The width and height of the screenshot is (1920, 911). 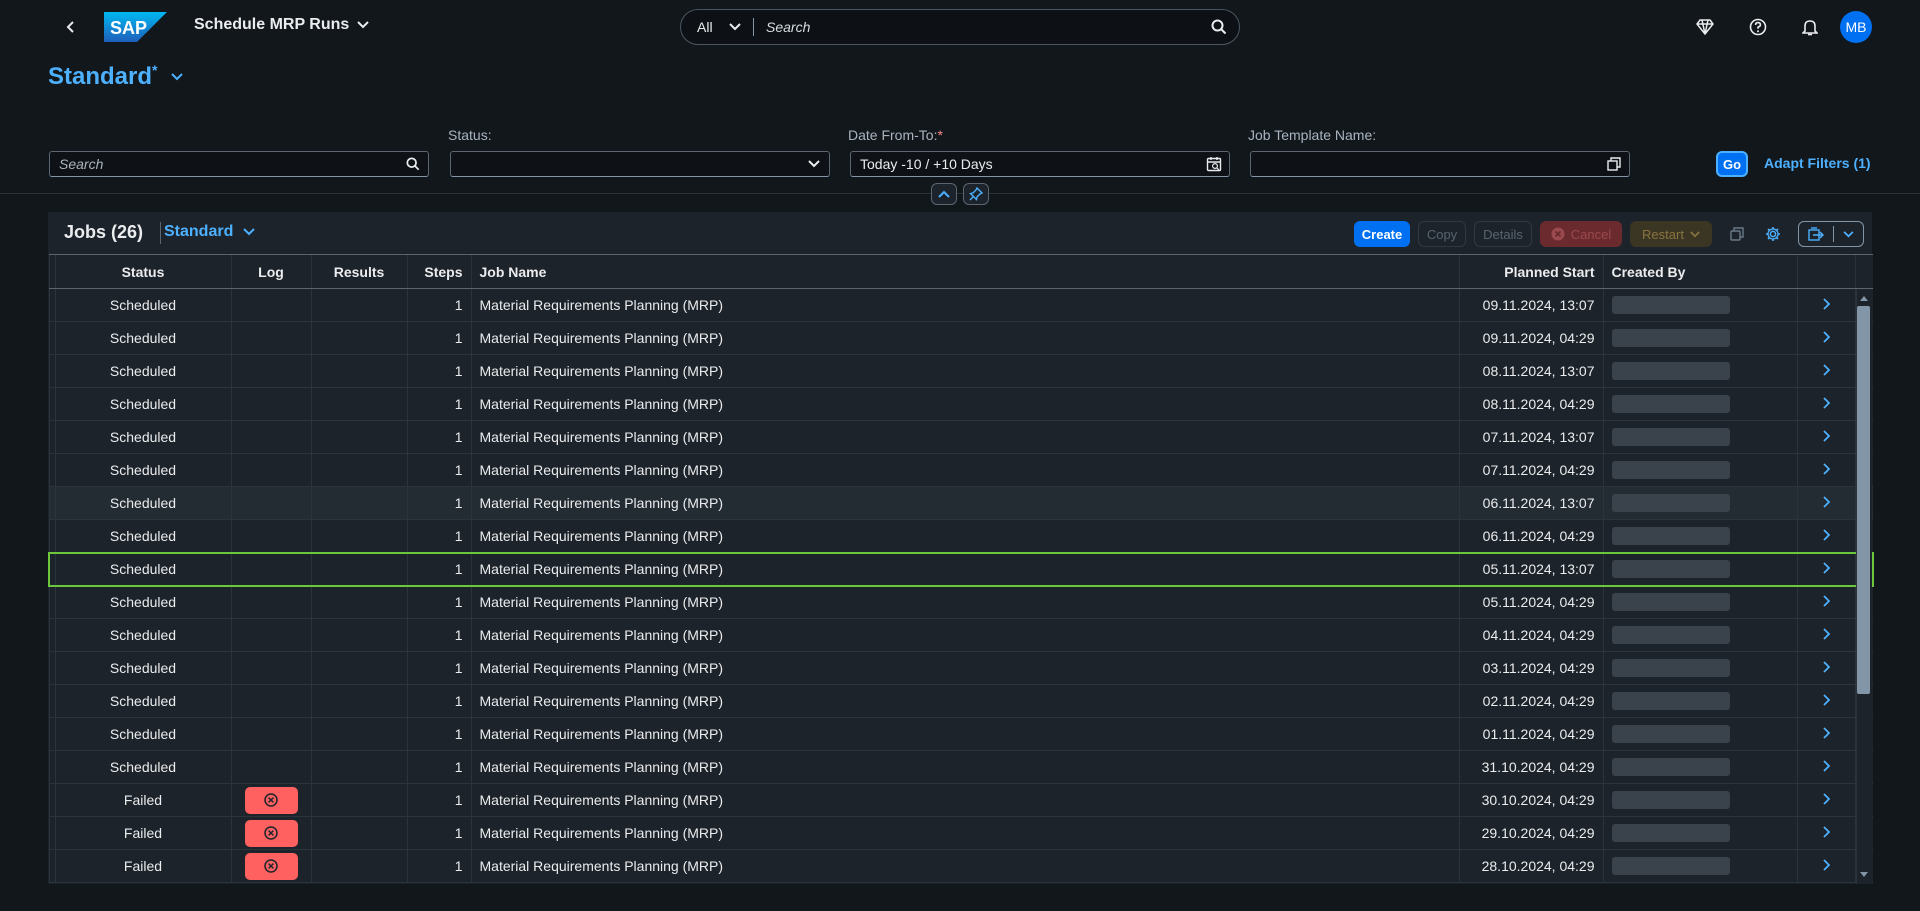 What do you see at coordinates (358, 271) in the screenshot?
I see `column-header-results: Results` at bounding box center [358, 271].